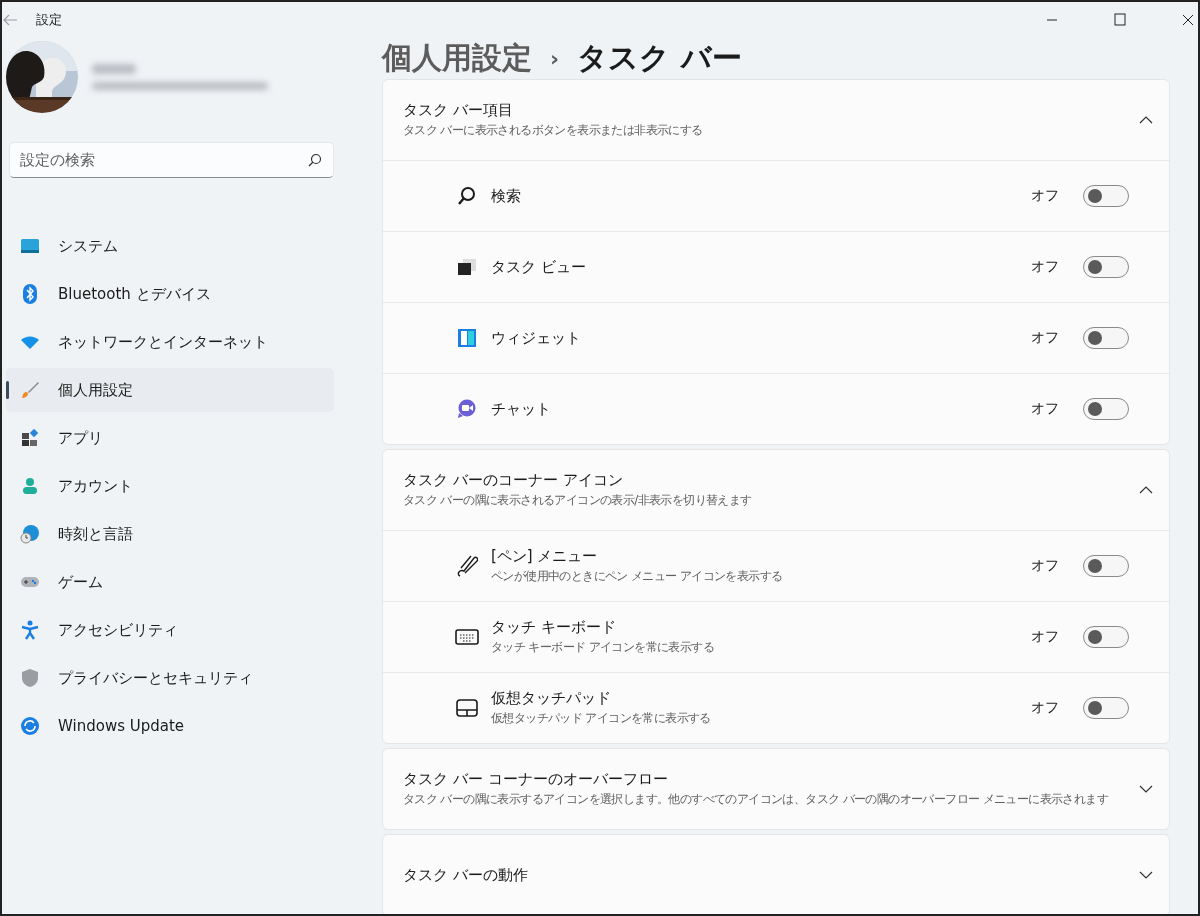 The height and width of the screenshot is (916, 1200). What do you see at coordinates (637, 576) in the screenshot?
I see `setting-description: ペンが使用中のときにペン メニュー アイコンを表示する` at bounding box center [637, 576].